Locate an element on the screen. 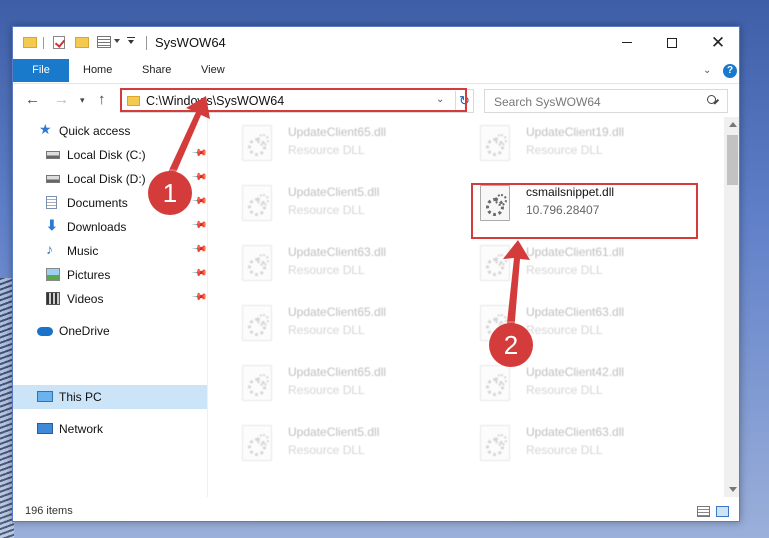 This screenshot has width=769, height=538. properties-icon is located at coordinates (104, 42).